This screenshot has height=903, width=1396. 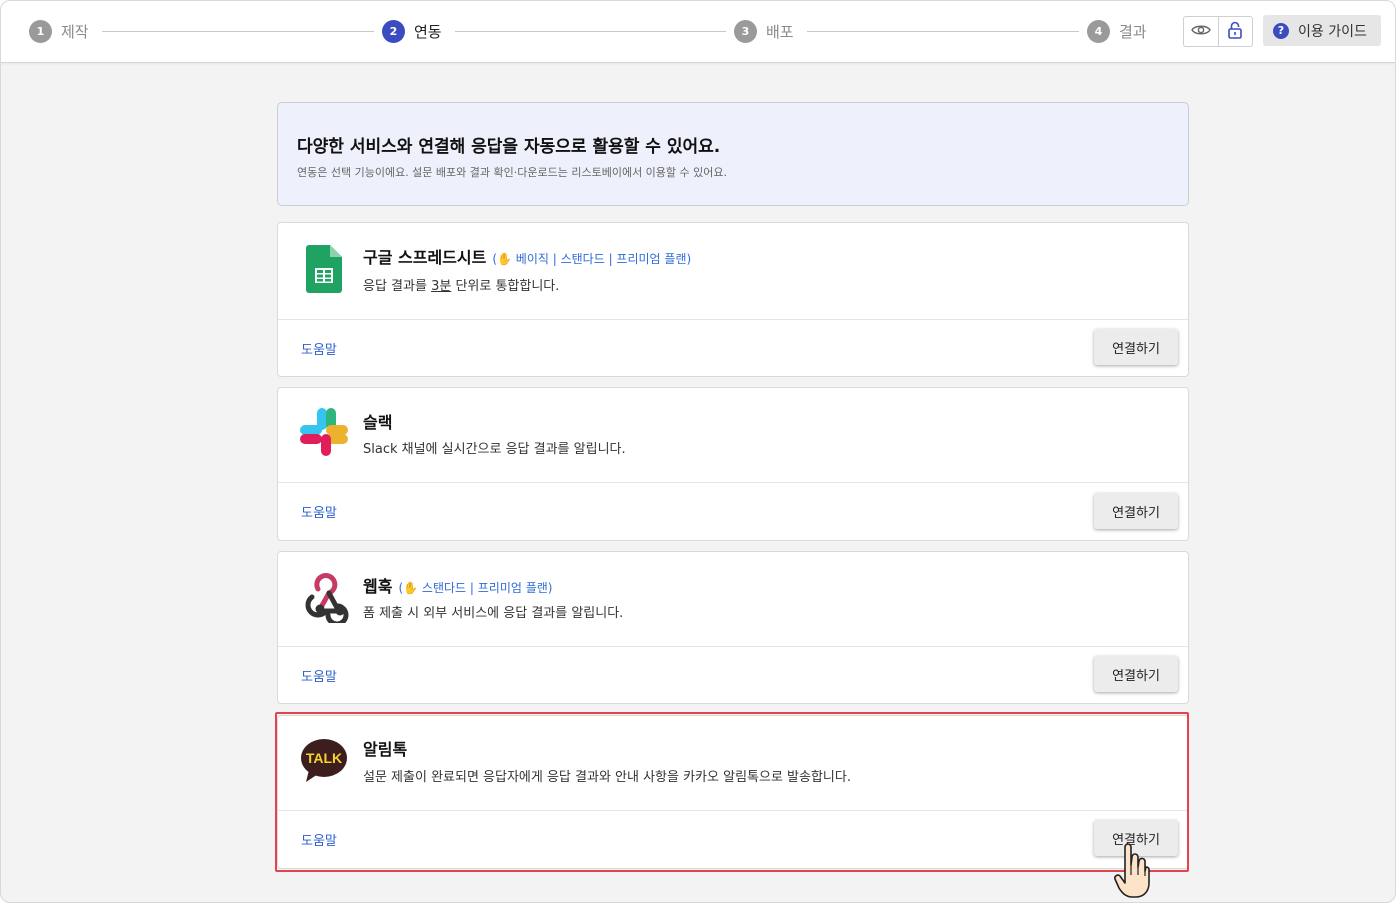 I want to click on lock-icon, so click(x=1235, y=32).